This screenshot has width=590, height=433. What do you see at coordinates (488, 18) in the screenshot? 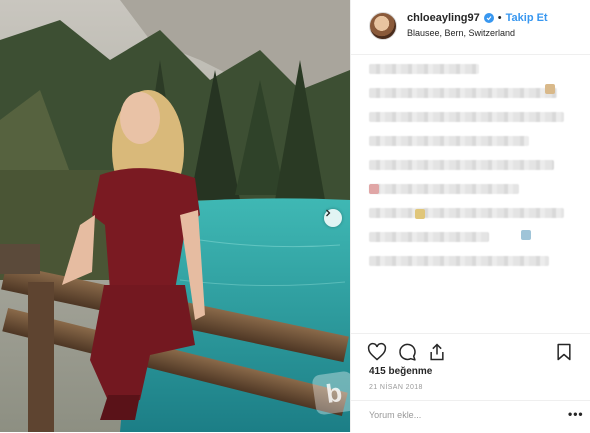
I see `verified-badge-icon` at bounding box center [488, 18].